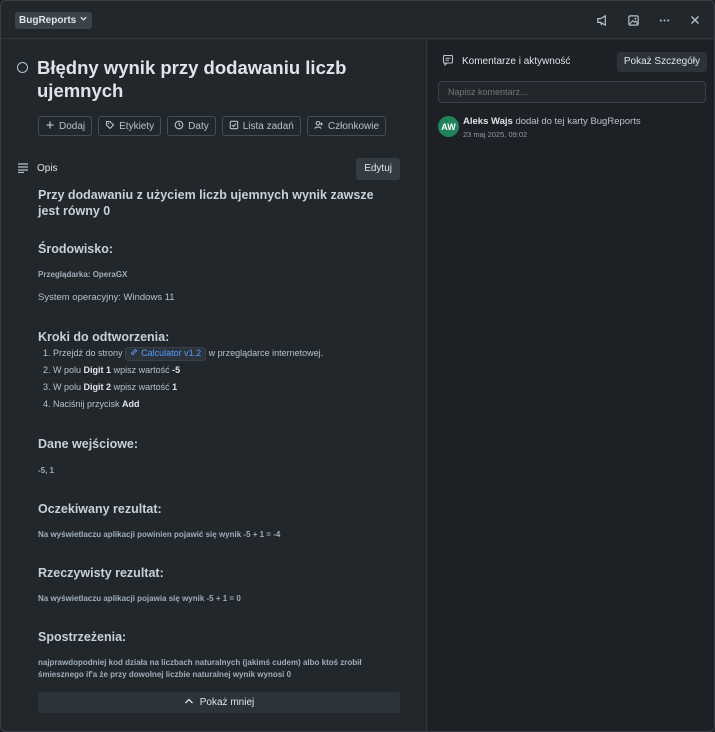 Image resolution: width=715 pixels, height=732 pixels. I want to click on checklist-button: Lista zadań, so click(261, 126).